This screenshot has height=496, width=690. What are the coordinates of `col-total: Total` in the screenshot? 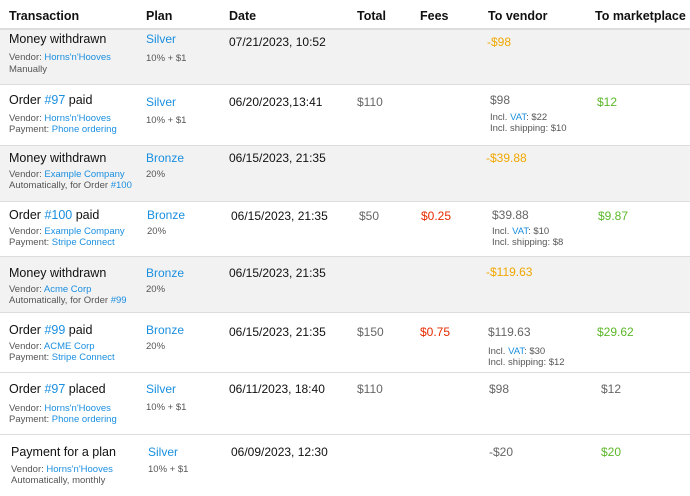 It's located at (371, 16).